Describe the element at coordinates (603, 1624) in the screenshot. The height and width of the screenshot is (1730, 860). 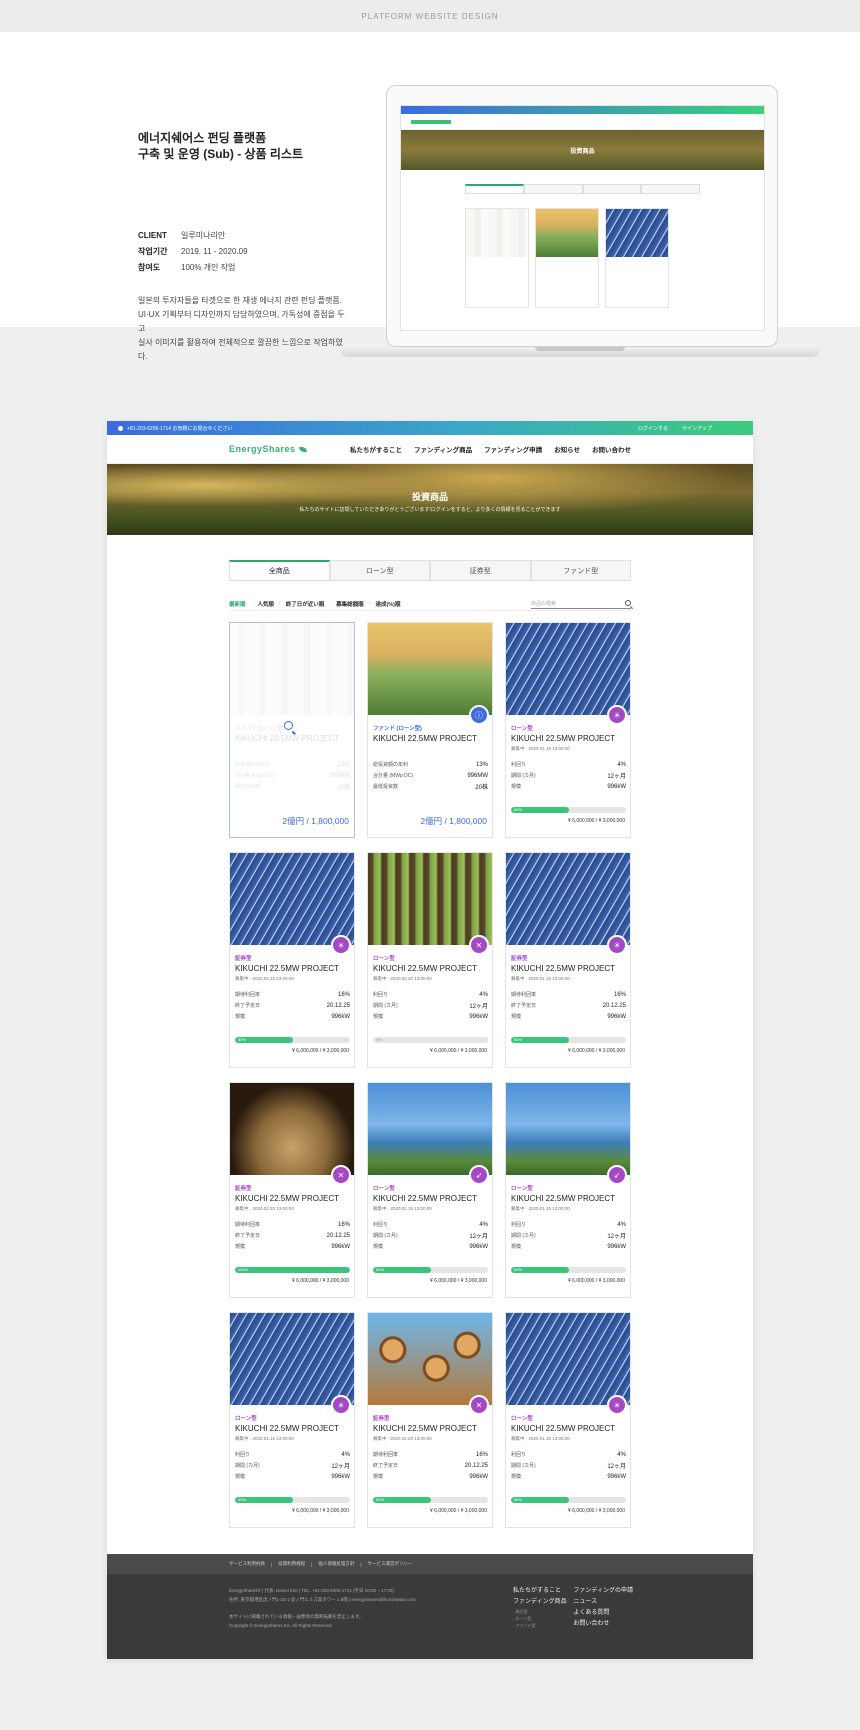
I see `footer-nav-item: お問い合わせ` at that location.